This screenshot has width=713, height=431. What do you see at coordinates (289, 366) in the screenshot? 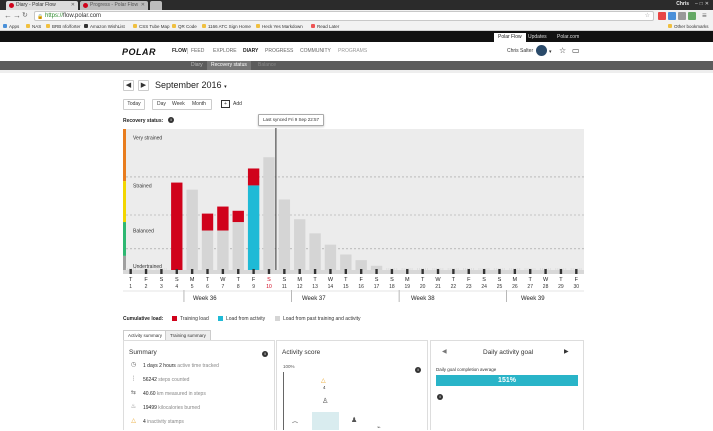
I see `score-percent: 100%` at bounding box center [289, 366].